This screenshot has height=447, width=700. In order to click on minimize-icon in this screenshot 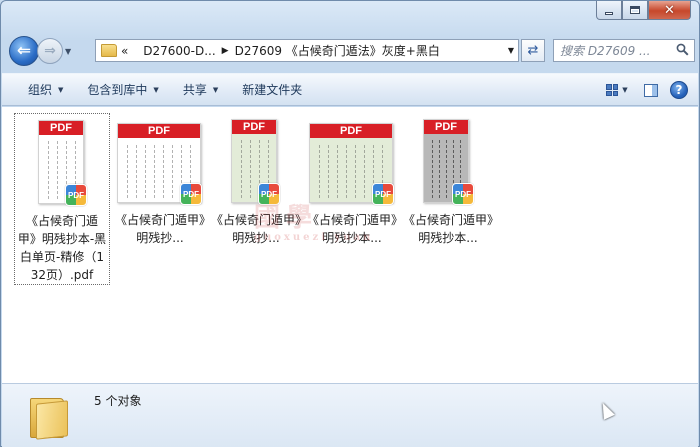, I will do `click(609, 13)`.